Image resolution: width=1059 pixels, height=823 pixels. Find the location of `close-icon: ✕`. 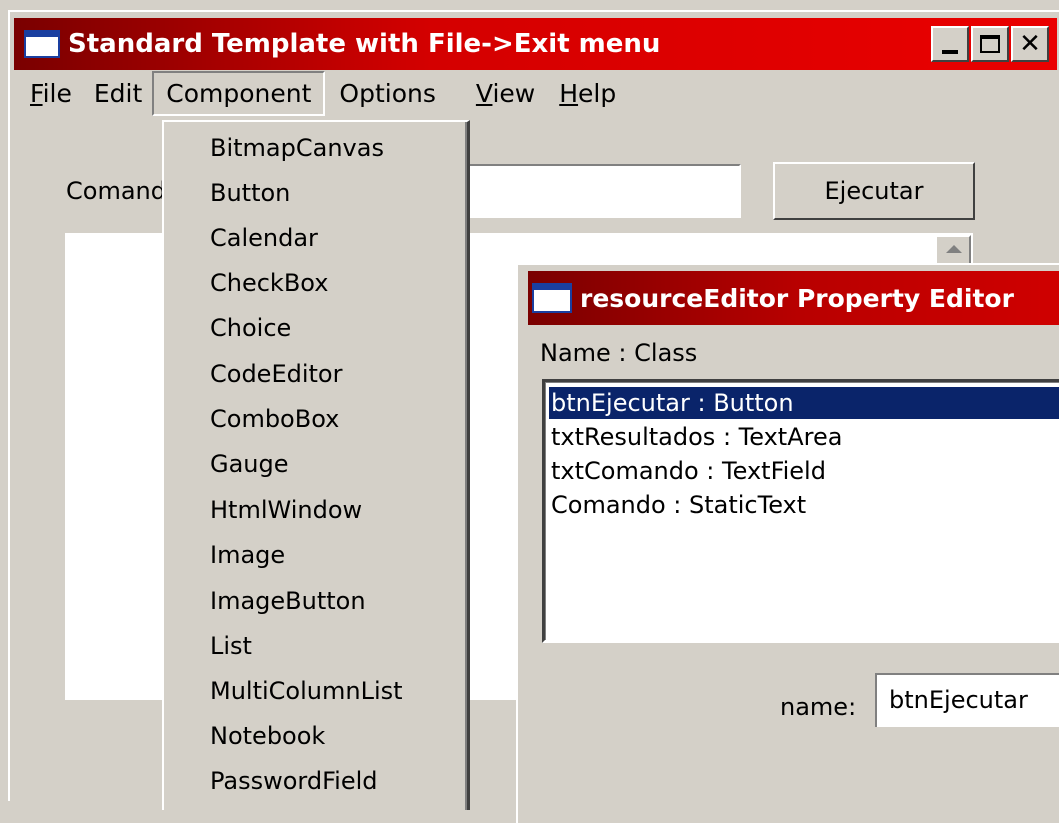

close-icon: ✕ is located at coordinates (1030, 44).